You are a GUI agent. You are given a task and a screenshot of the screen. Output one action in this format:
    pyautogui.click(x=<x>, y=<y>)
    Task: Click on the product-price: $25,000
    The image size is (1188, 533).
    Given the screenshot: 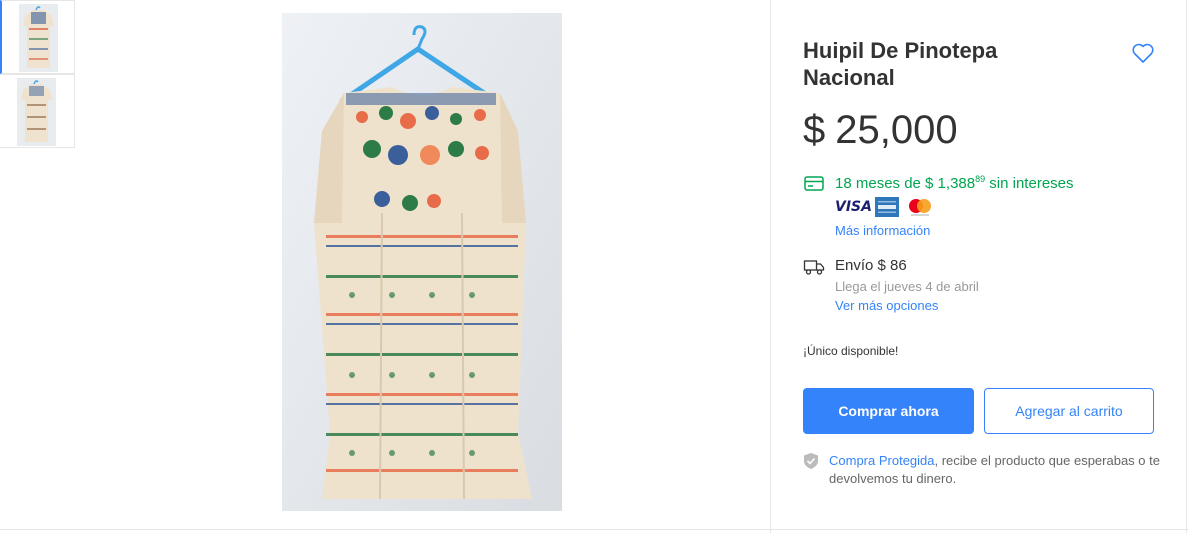 What is the action you would take?
    pyautogui.click(x=880, y=130)
    